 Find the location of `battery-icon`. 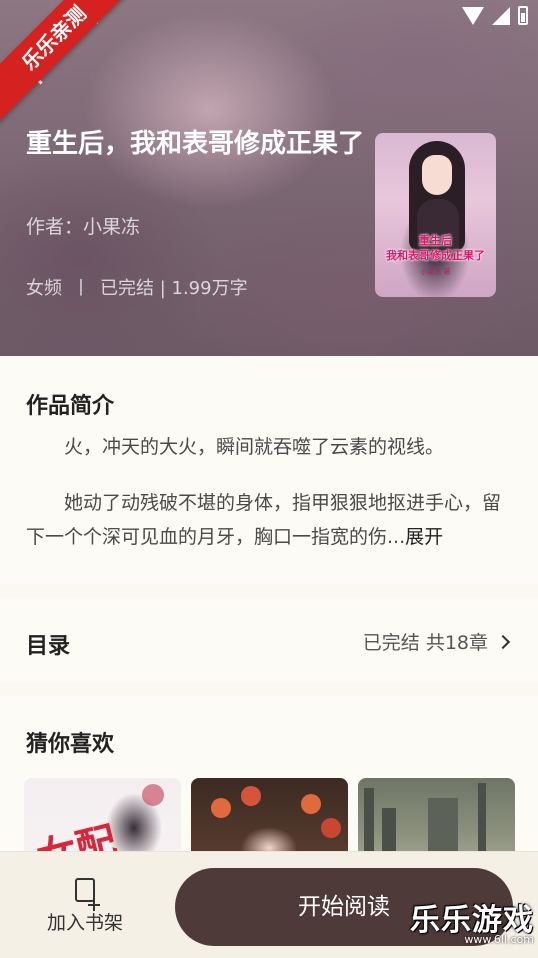

battery-icon is located at coordinates (523, 15).